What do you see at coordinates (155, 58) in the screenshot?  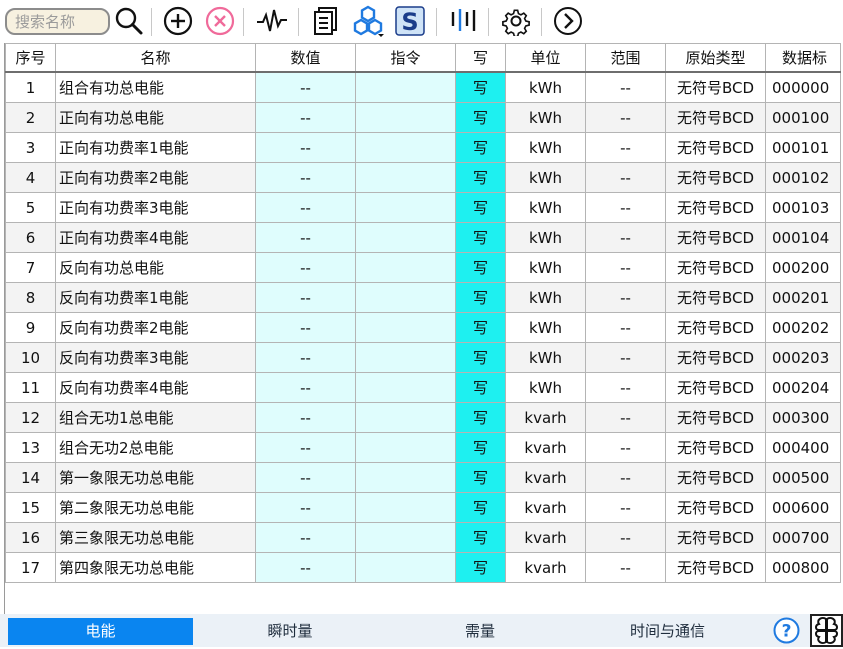 I see `header-name: 名称` at bounding box center [155, 58].